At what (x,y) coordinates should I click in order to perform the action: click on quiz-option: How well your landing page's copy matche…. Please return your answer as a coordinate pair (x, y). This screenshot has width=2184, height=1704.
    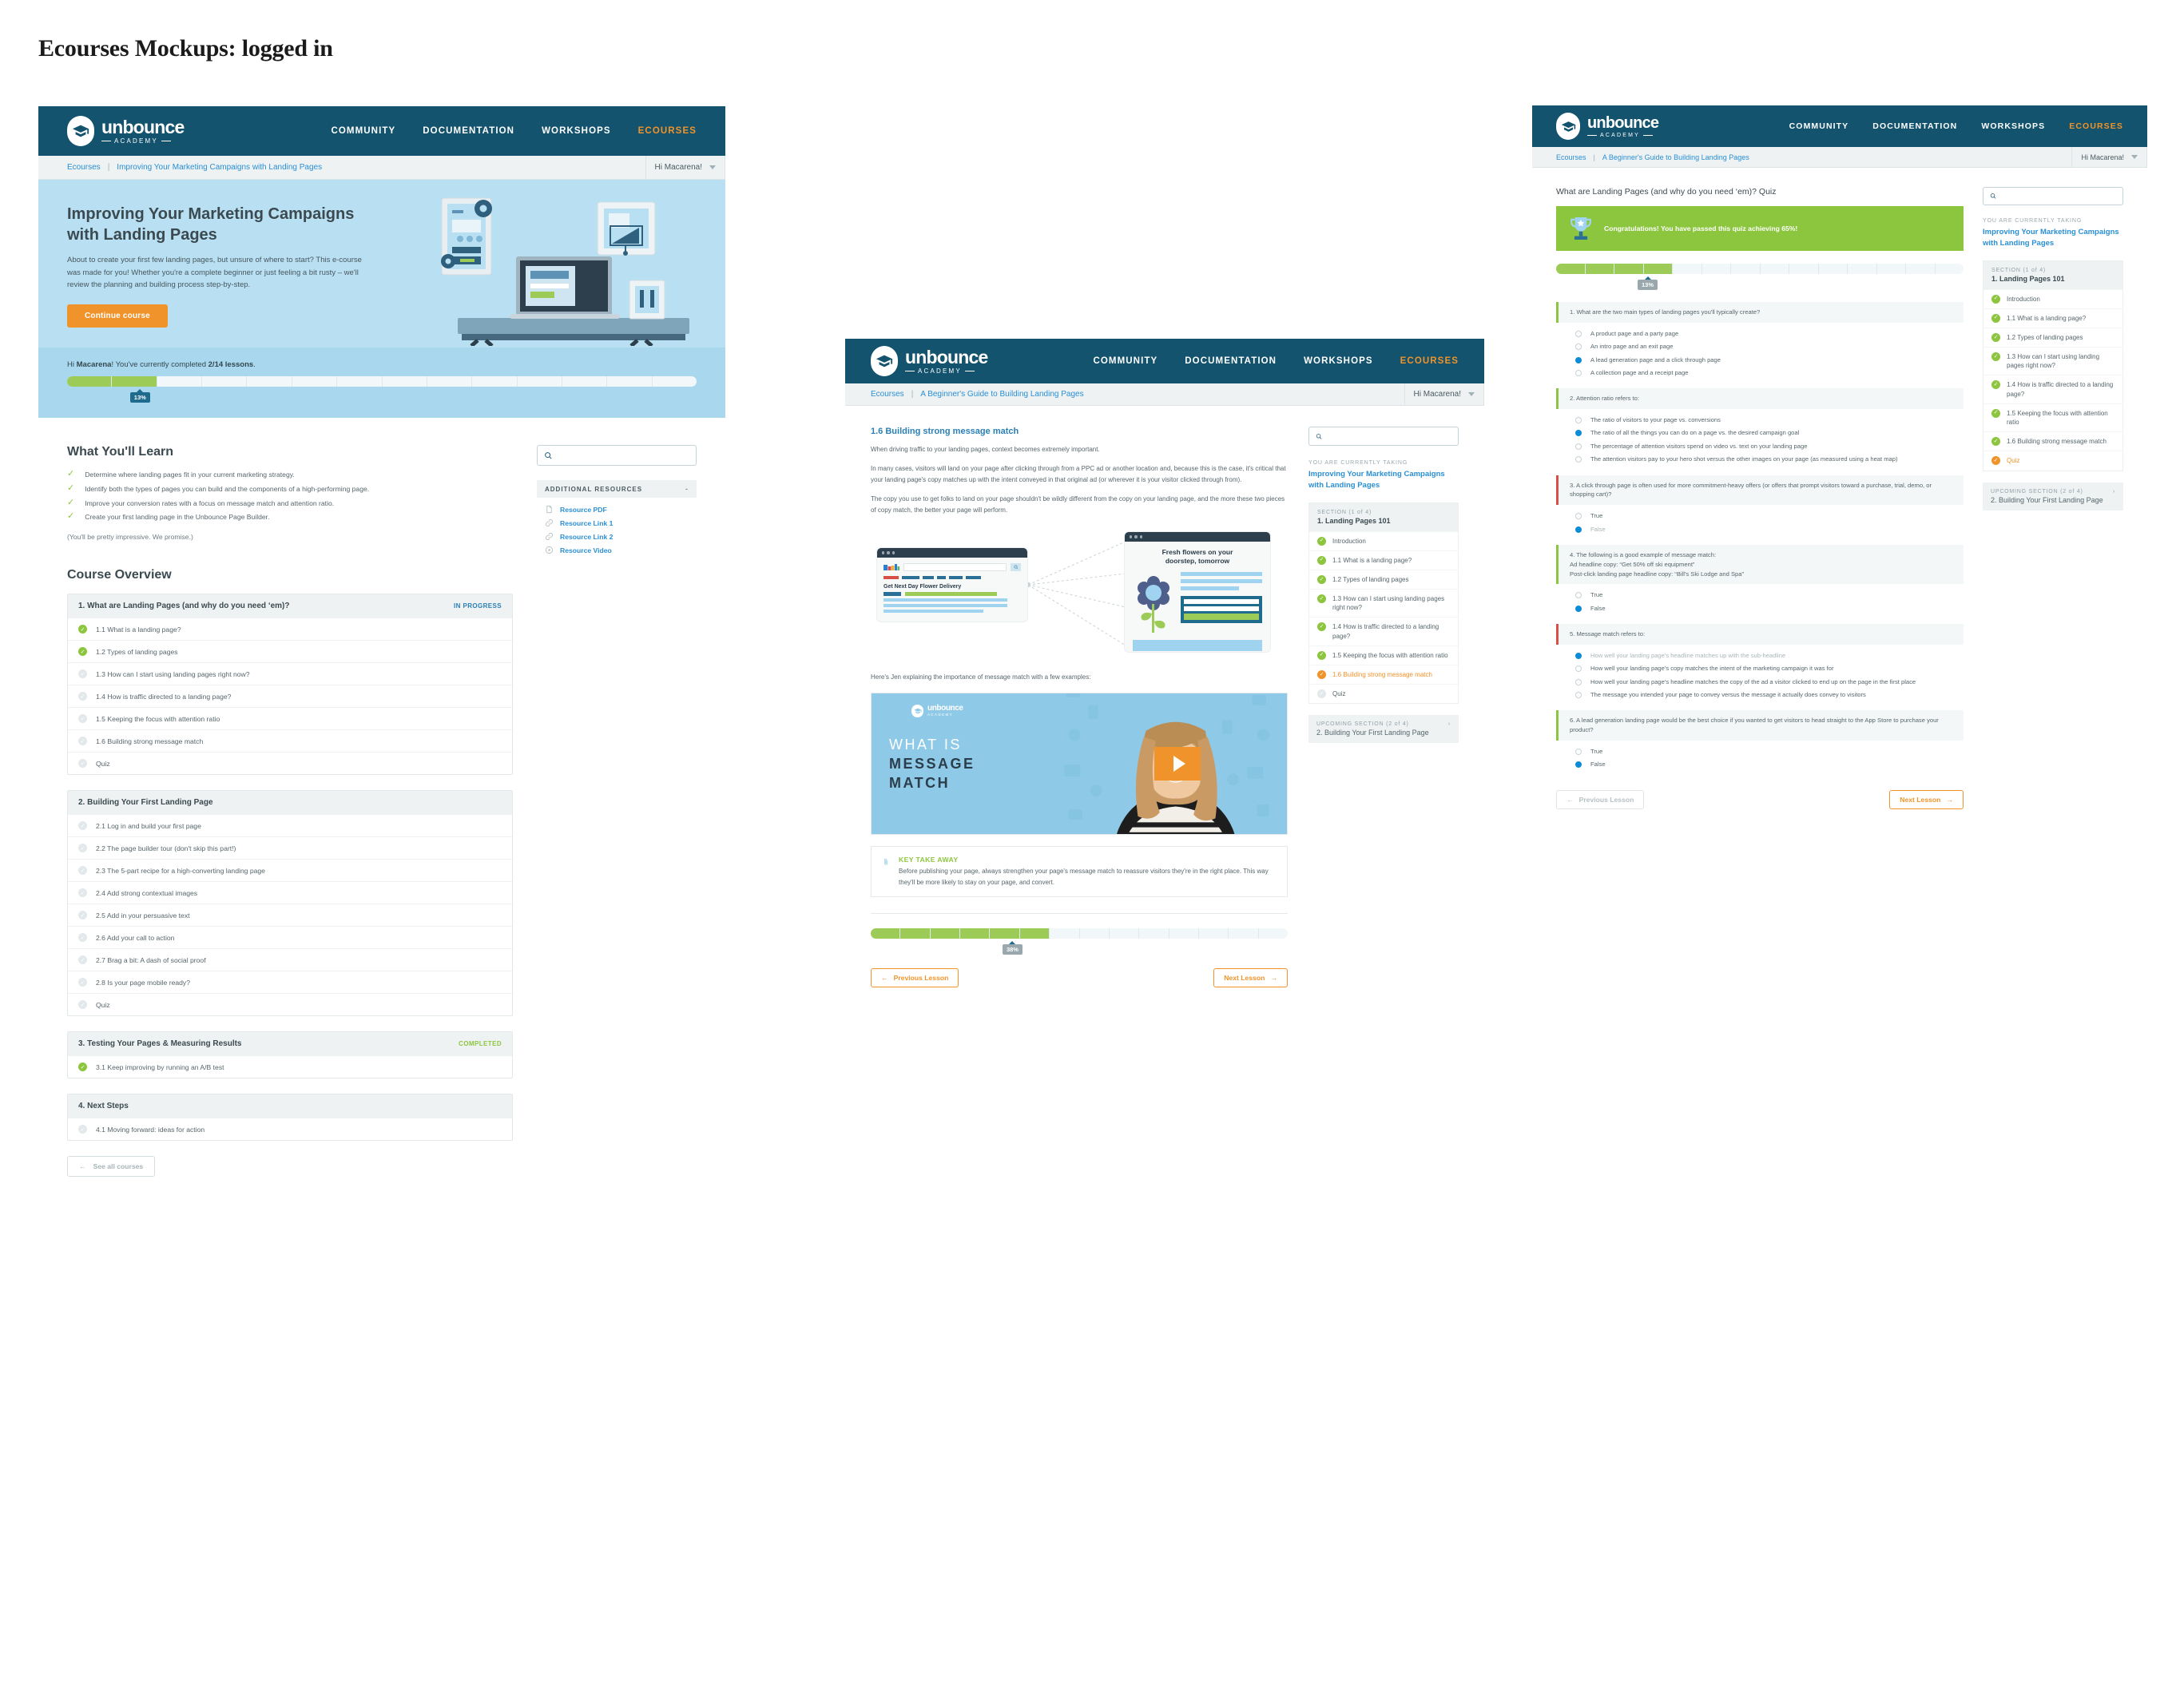
    Looking at the image, I should click on (1770, 668).